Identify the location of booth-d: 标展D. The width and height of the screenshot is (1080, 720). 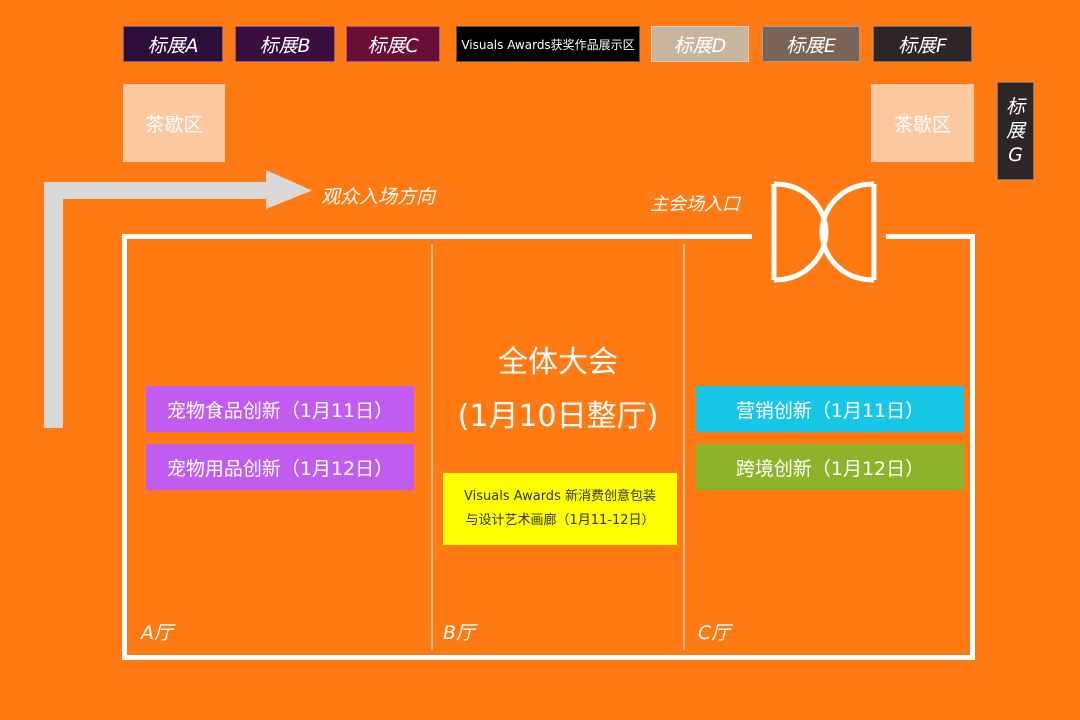
(700, 44).